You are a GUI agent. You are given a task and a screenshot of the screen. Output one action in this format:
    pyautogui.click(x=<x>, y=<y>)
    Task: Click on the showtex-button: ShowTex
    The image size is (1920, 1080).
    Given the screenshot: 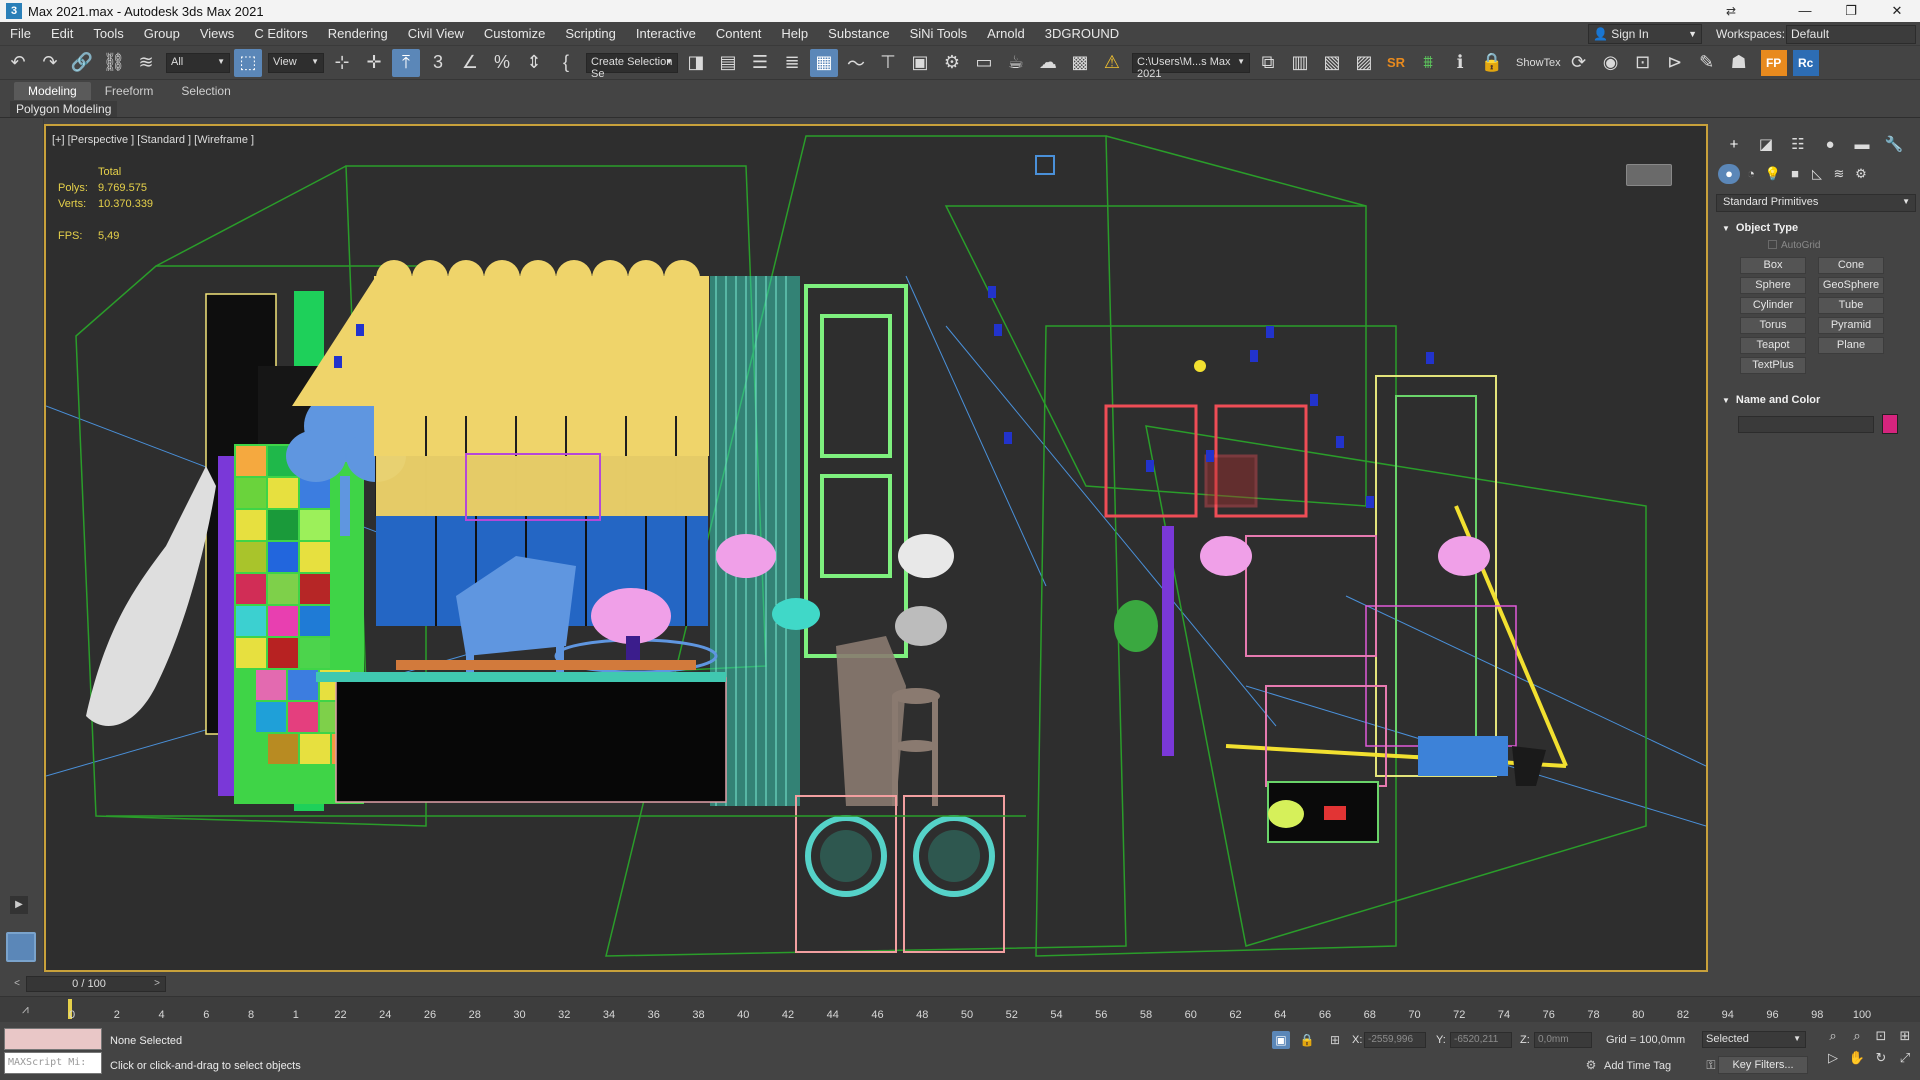 What is the action you would take?
    pyautogui.click(x=1538, y=63)
    